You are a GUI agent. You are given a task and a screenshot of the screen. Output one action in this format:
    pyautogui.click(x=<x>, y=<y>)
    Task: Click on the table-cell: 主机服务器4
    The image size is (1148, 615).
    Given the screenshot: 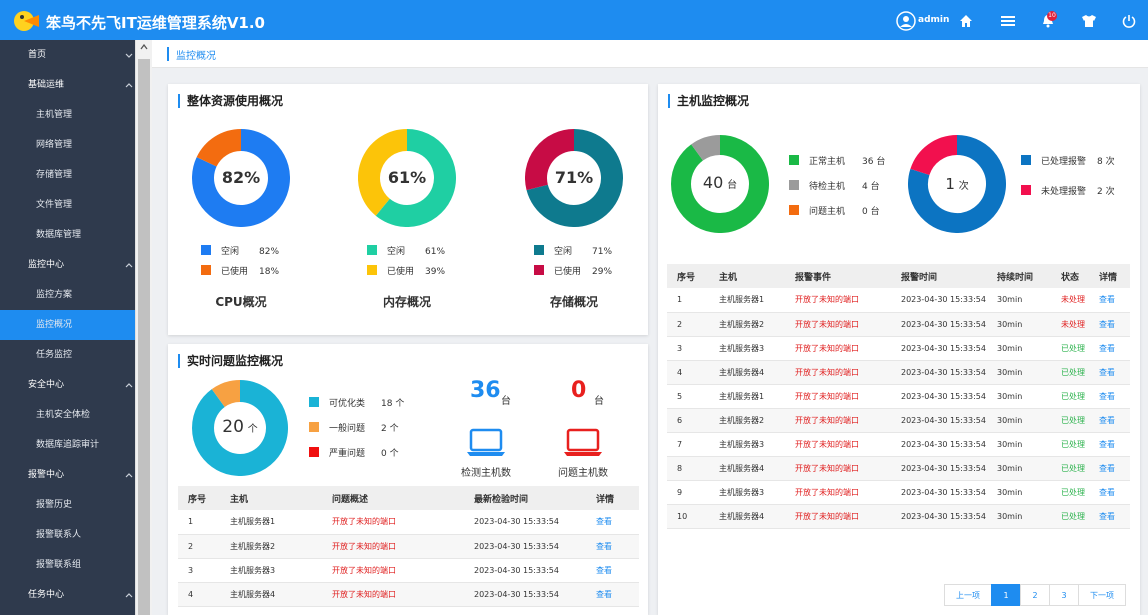 What is the action you would take?
    pyautogui.click(x=747, y=468)
    